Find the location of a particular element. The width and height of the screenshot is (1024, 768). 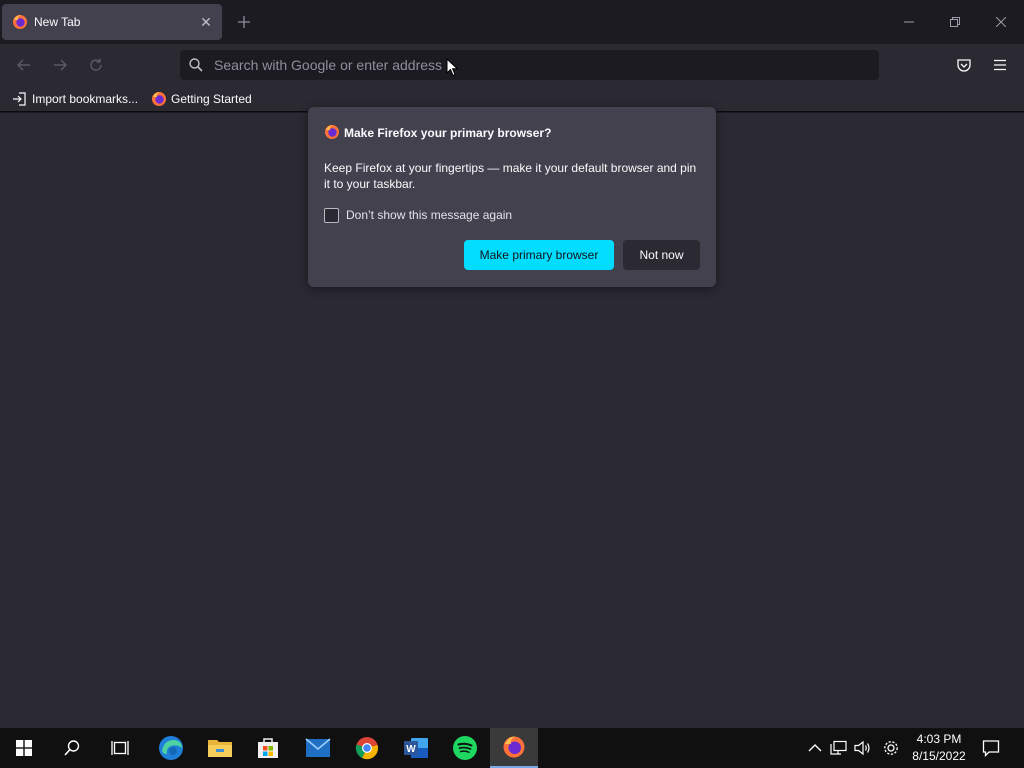

tab-strip: New Tab ✕ is located at coordinates (512, 22).